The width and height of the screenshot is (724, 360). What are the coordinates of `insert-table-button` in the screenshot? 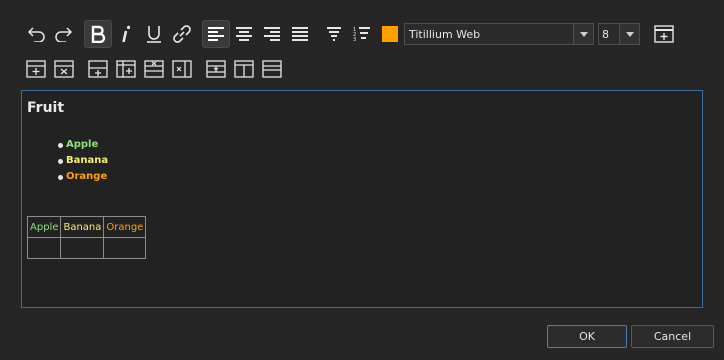 It's located at (664, 34).